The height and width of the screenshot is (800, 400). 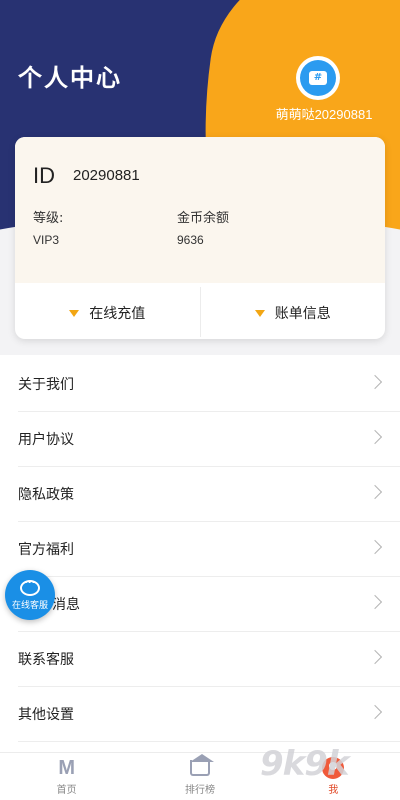 I want to click on site-watermark: 9k9k, so click(x=305, y=764).